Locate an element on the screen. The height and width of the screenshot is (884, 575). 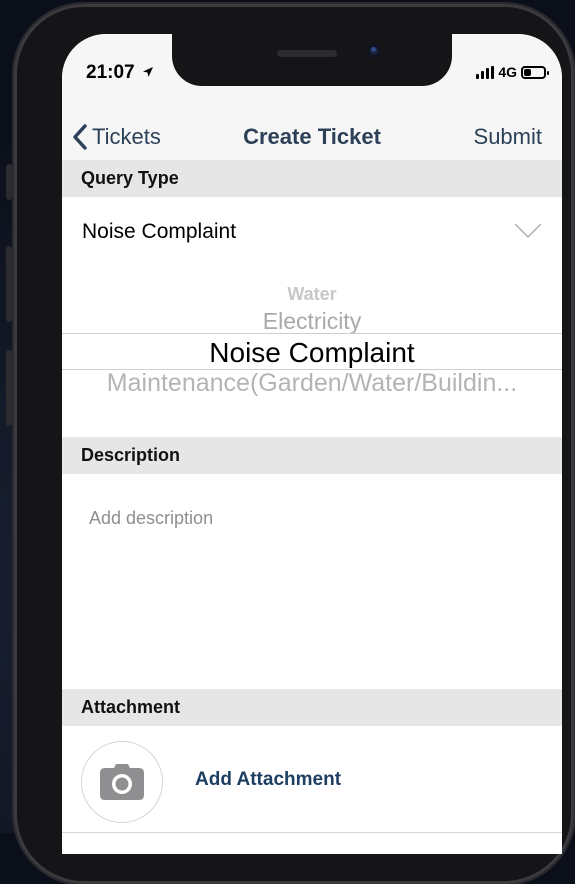
status-time-text: 21:07 is located at coordinates (110, 72).